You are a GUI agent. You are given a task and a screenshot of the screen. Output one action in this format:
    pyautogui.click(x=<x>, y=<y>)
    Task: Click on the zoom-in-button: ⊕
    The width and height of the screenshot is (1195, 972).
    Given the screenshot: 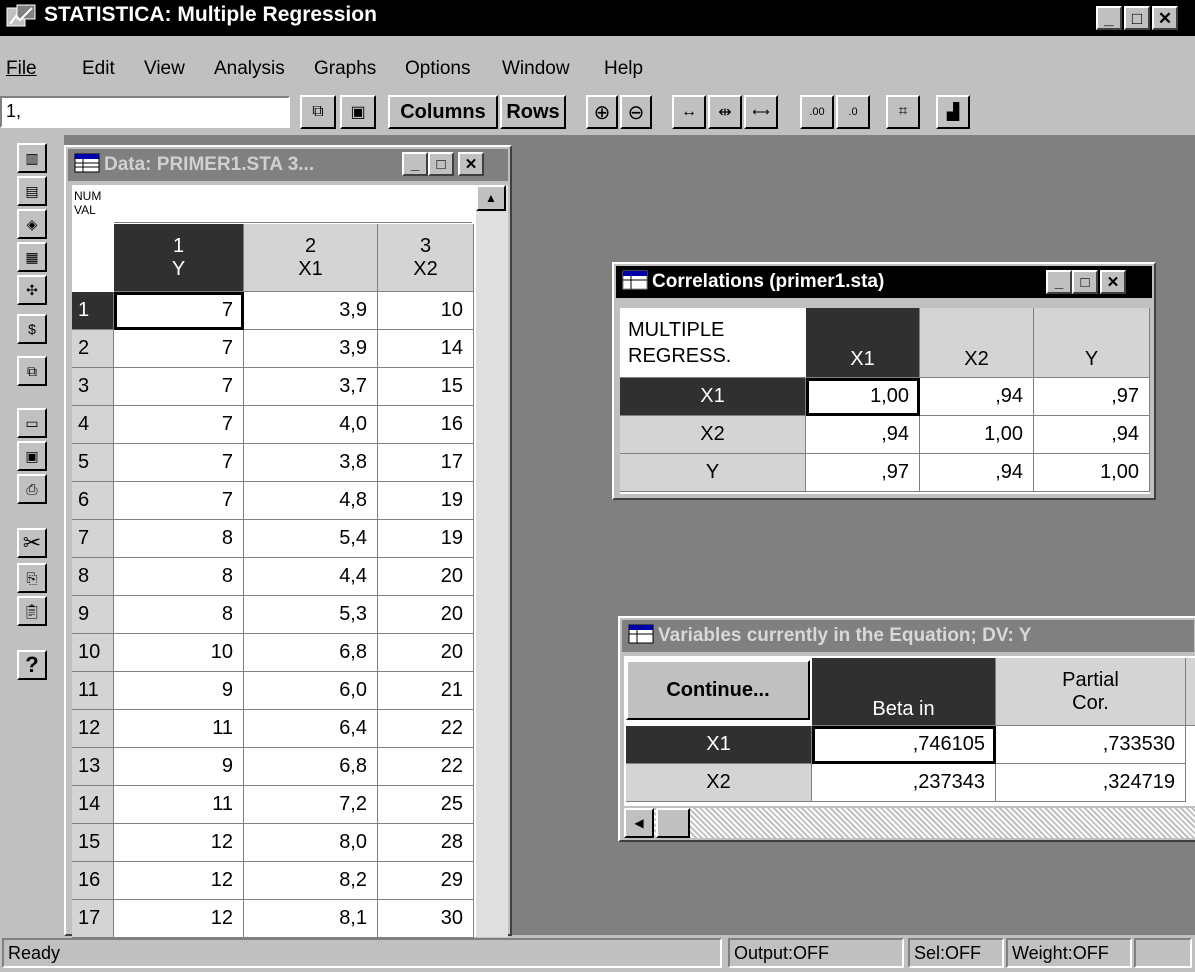 What is the action you would take?
    pyautogui.click(x=602, y=112)
    